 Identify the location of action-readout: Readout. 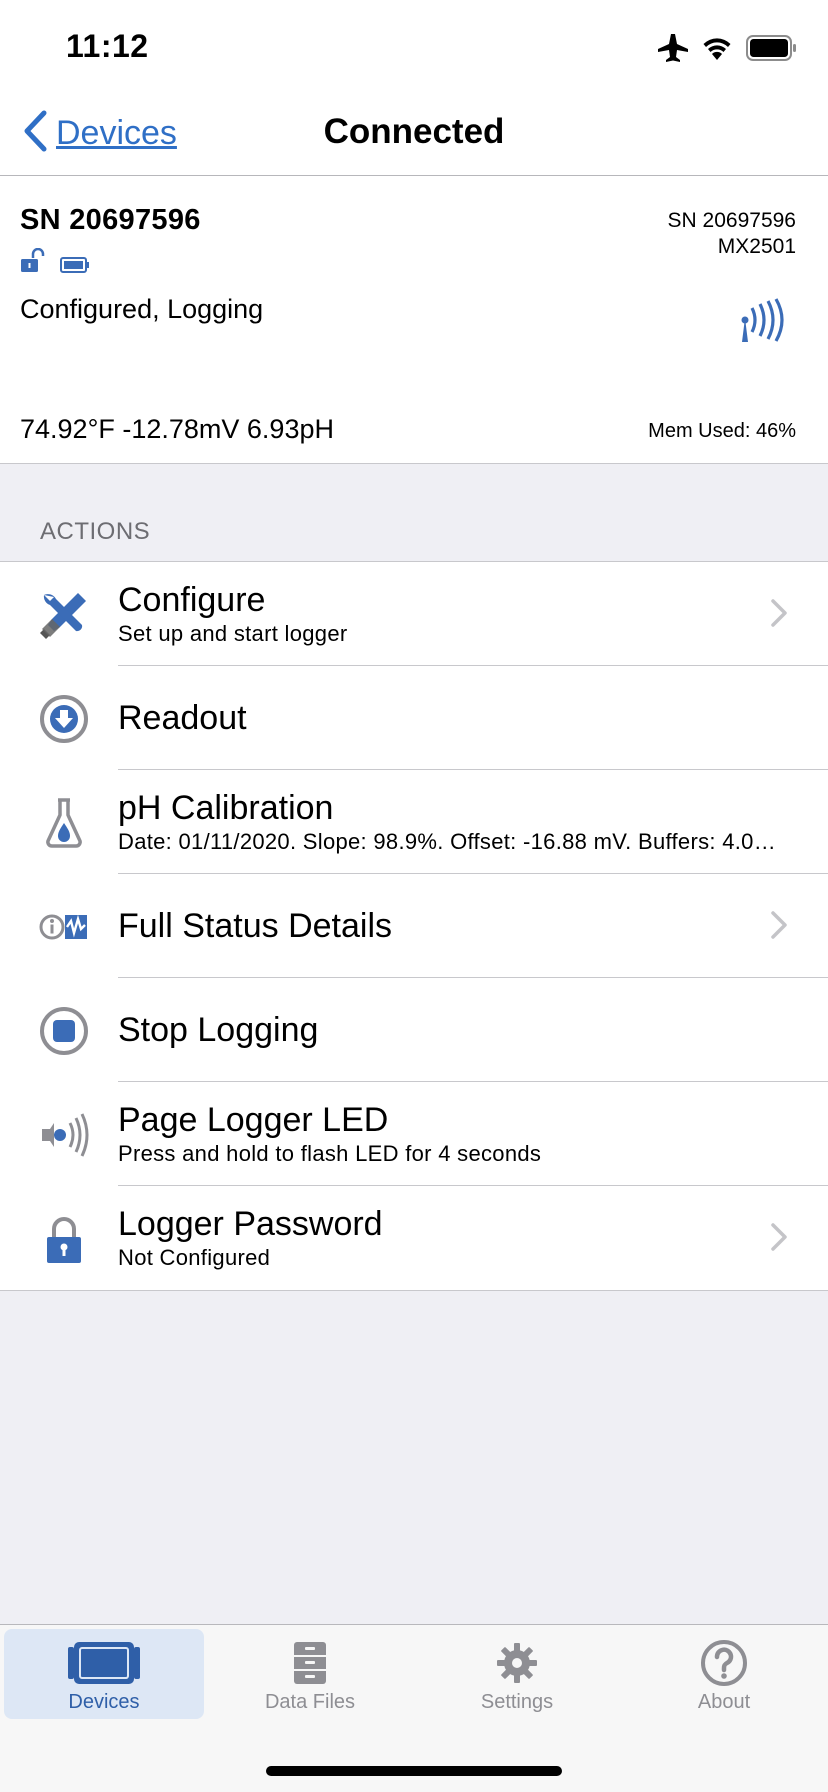
(414, 718).